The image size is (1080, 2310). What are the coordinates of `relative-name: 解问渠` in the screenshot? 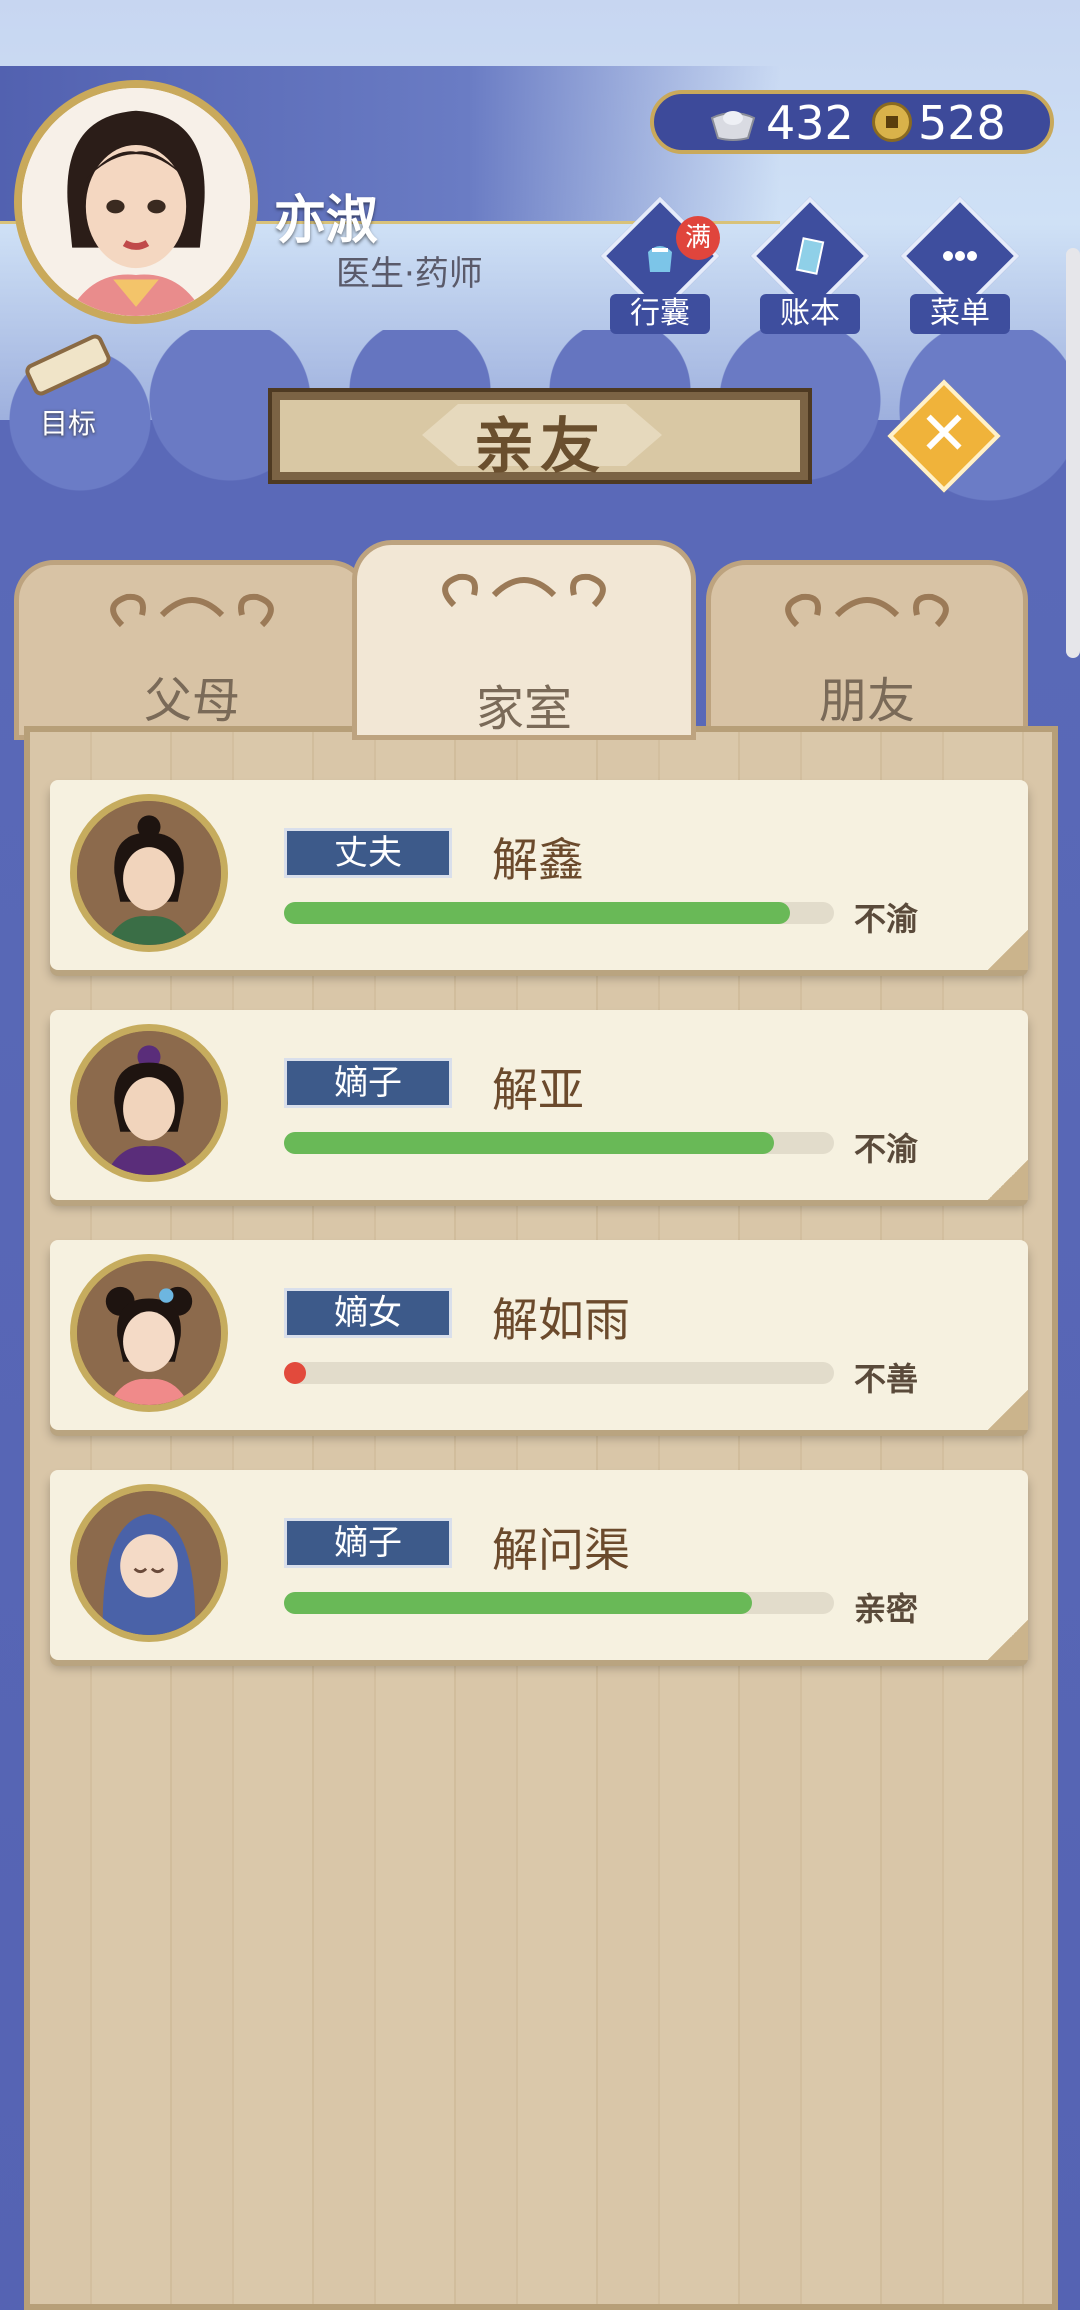 It's located at (561, 1550).